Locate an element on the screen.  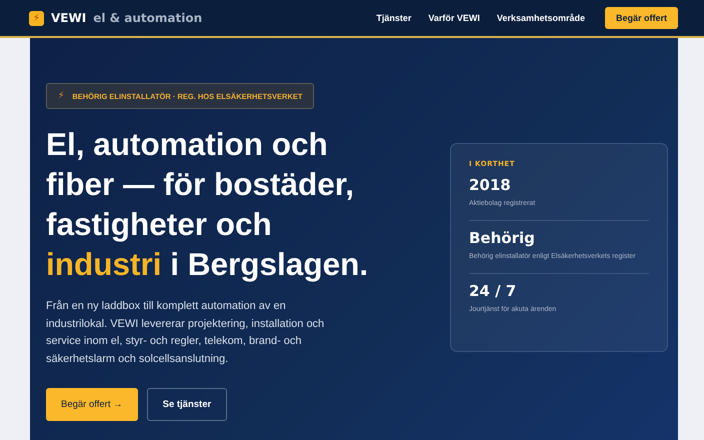
fact-value: Behörig is located at coordinates (502, 238).